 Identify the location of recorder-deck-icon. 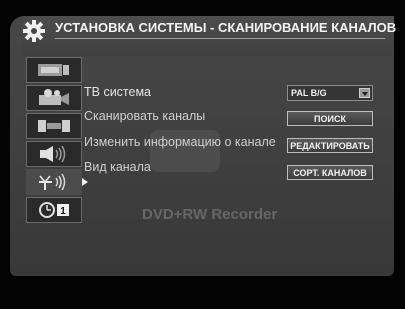
(54, 126).